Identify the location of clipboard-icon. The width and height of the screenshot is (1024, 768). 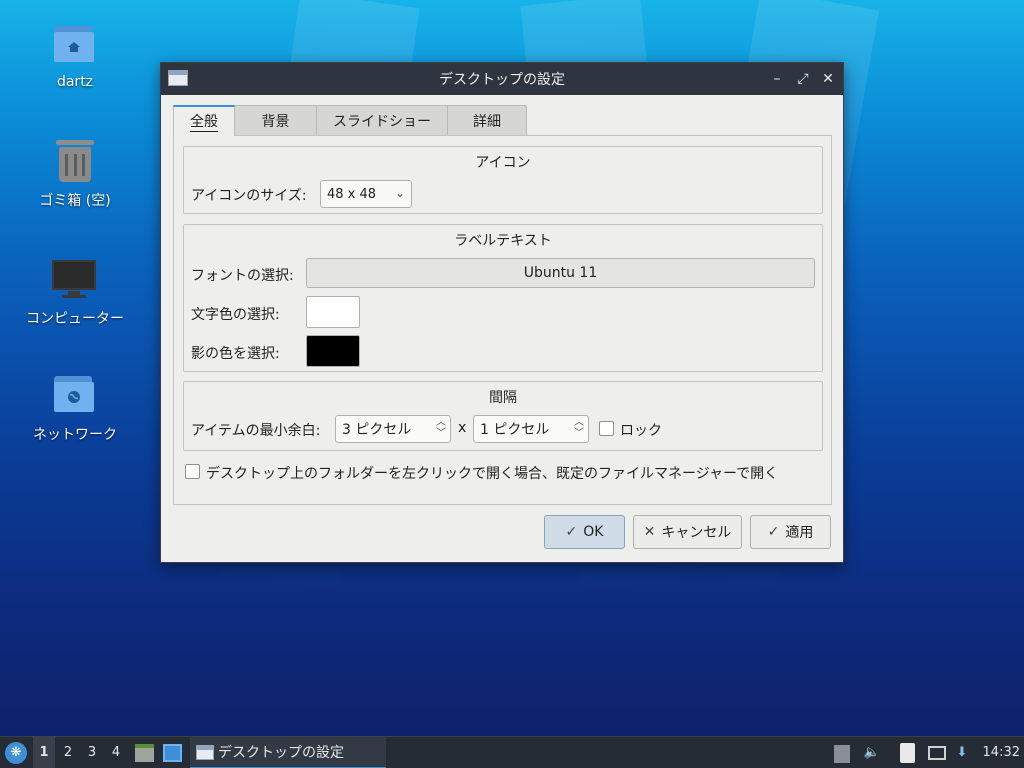
(907, 753).